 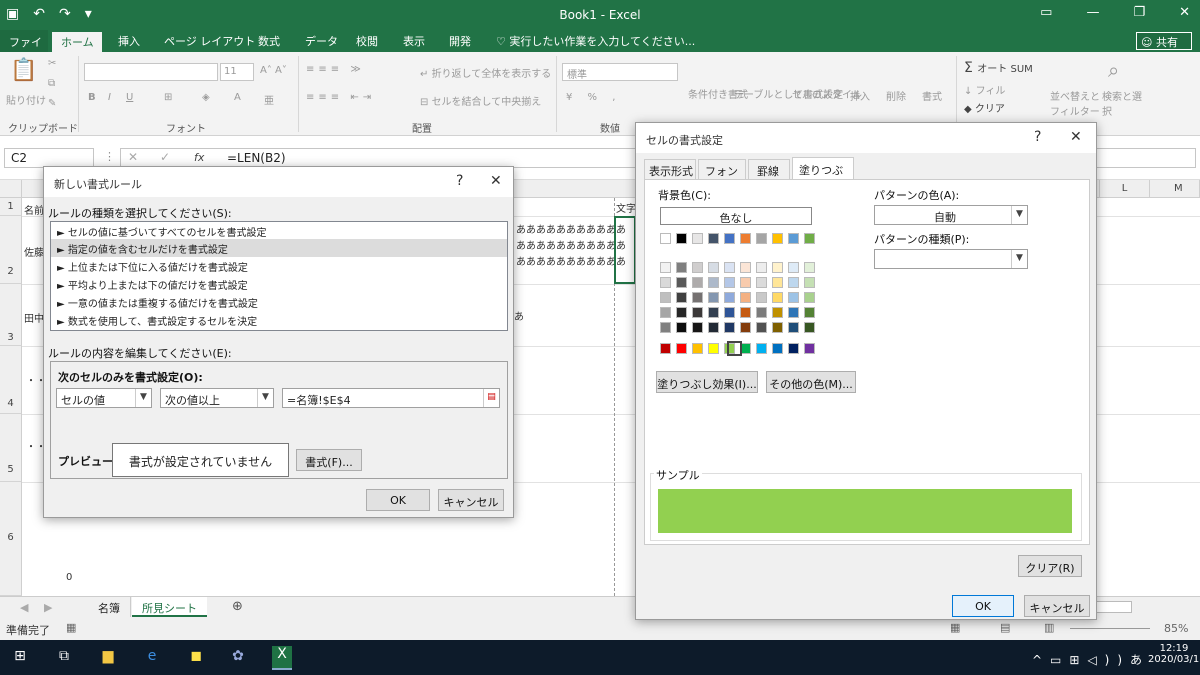 What do you see at coordinates (109, 607) in the screenshot?
I see `sheet-tab-roster: 名簿` at bounding box center [109, 607].